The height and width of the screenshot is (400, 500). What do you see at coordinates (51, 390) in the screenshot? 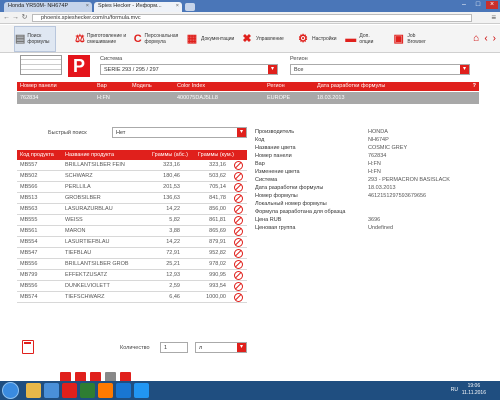
I see `ie-icon` at bounding box center [51, 390].